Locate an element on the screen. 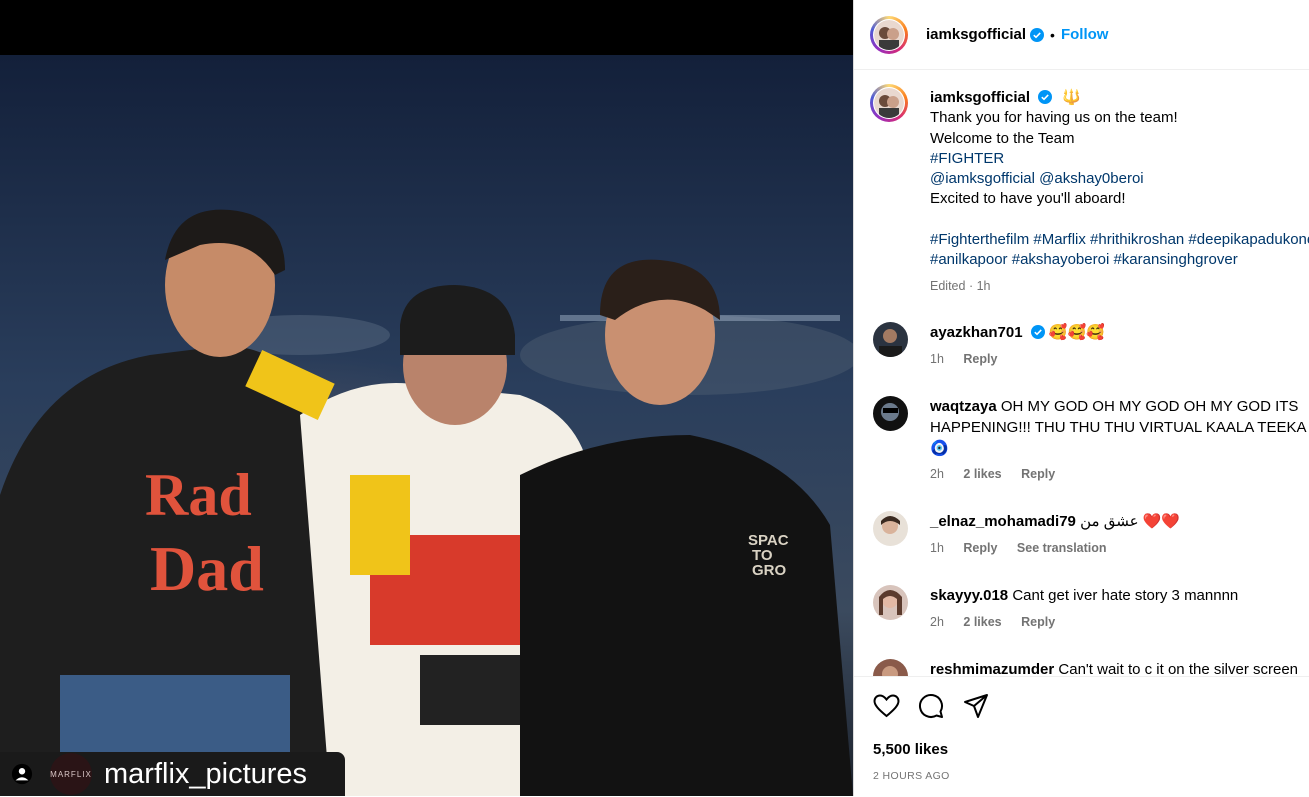 This screenshot has width=1309, height=797. marflix-watermark: MARFLIX marflix_pictures is located at coordinates (172, 774).